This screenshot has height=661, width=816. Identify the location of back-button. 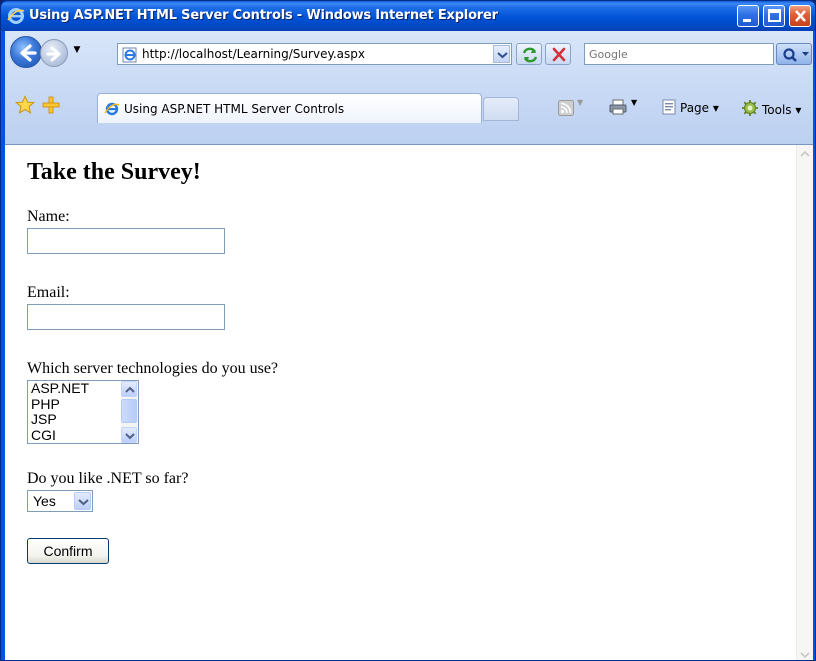
(26, 52).